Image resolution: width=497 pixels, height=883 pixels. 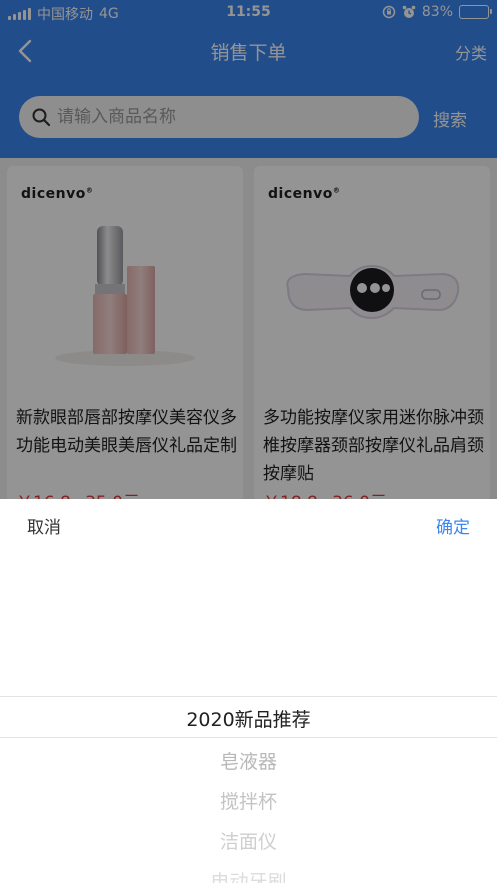 What do you see at coordinates (248, 696) in the screenshot?
I see `picker-highlight-top` at bounding box center [248, 696].